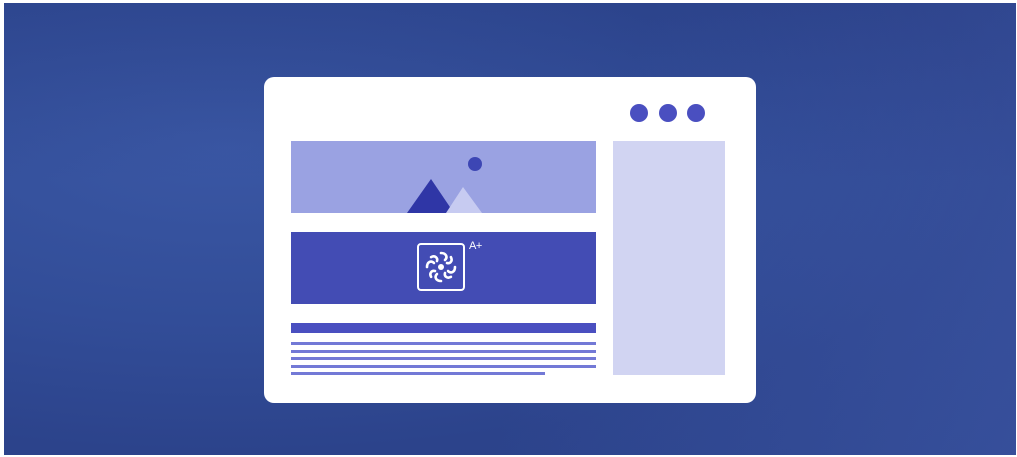 The image size is (1017, 457). I want to click on sidebar-panel, so click(669, 258).